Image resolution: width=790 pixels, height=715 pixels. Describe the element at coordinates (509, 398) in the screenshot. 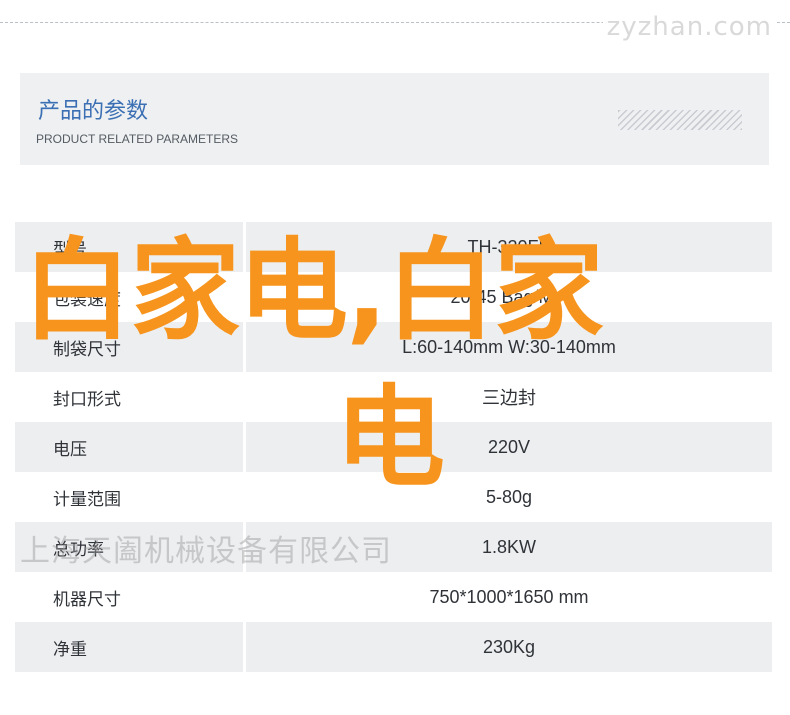

I see `param-value: 三边封` at that location.